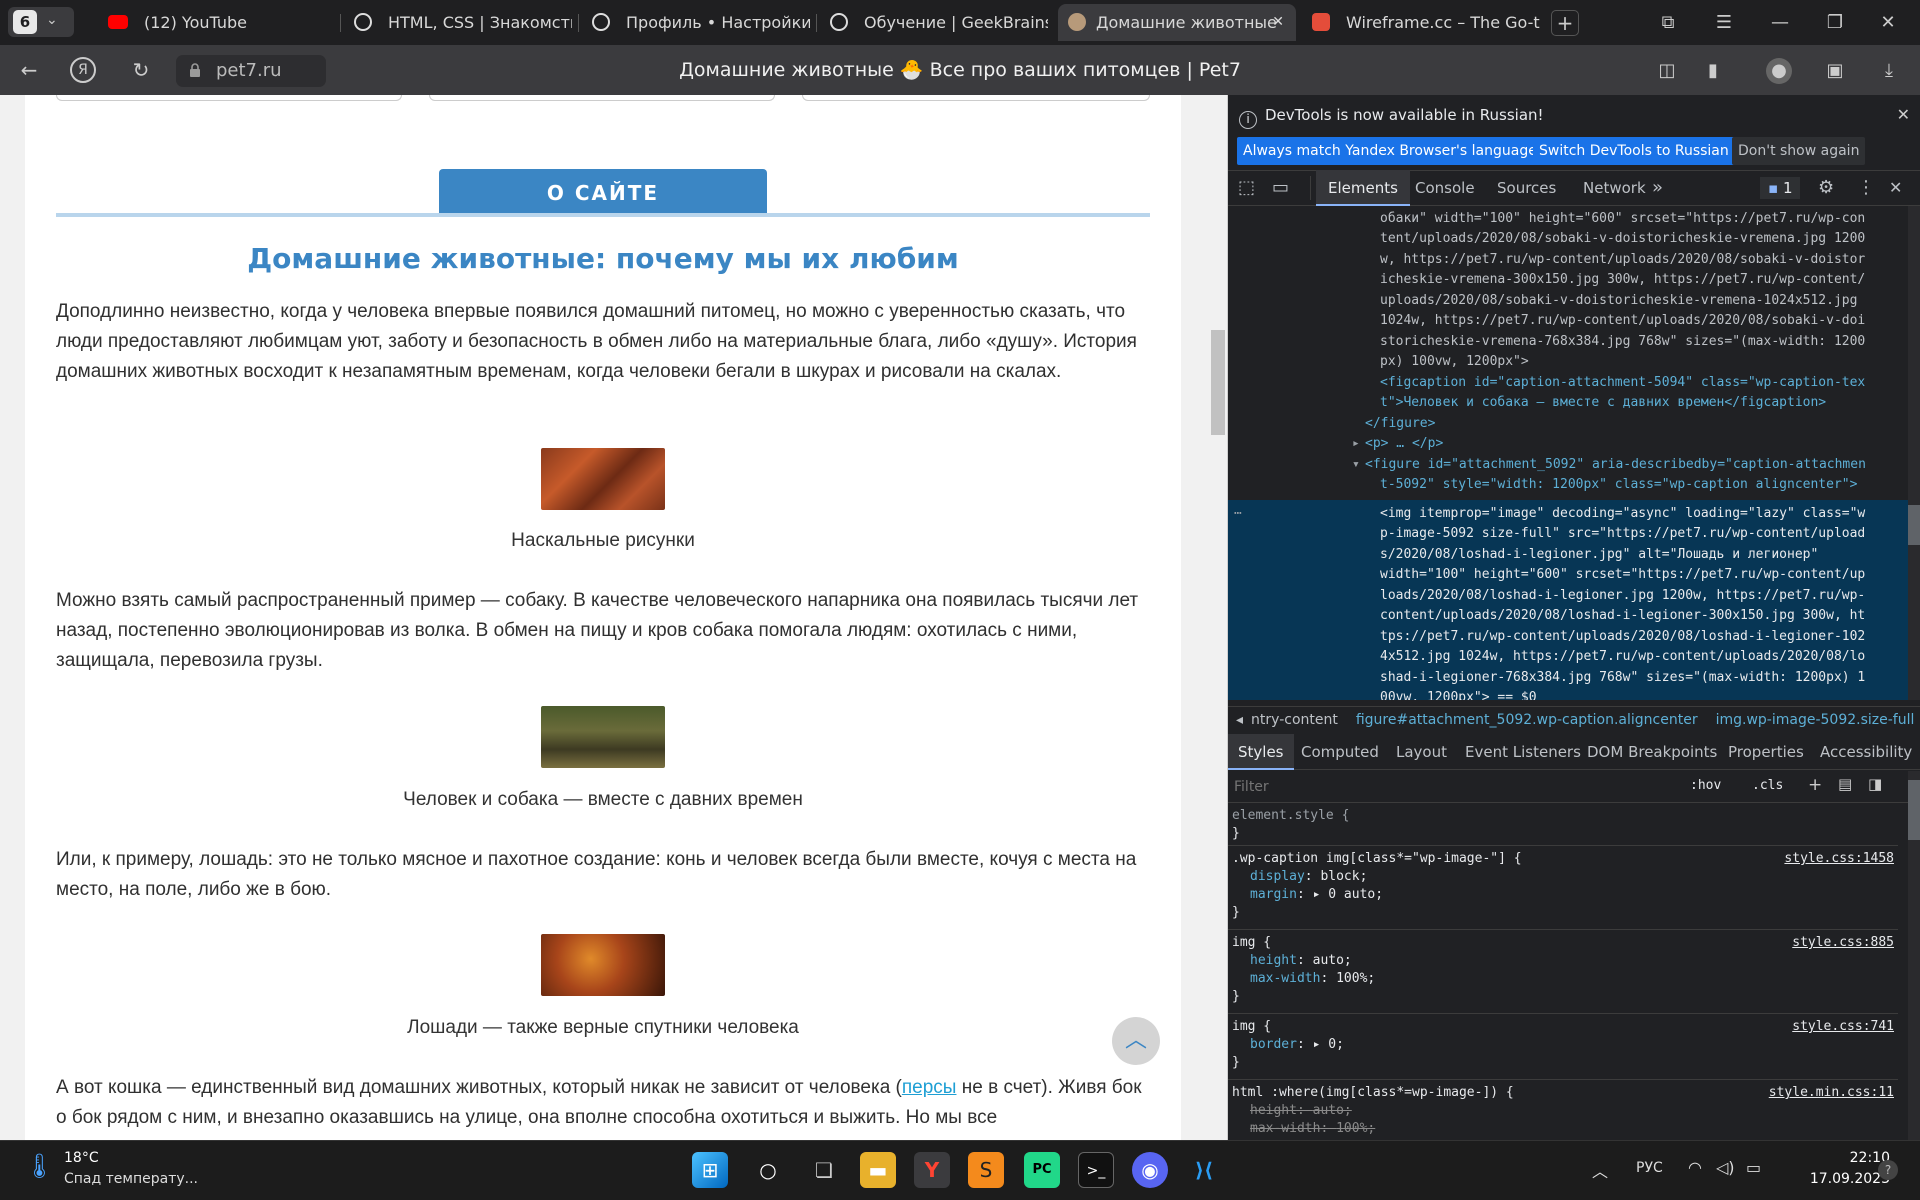  I want to click on expand-triangle-icon: ▸, so click(1356, 444).